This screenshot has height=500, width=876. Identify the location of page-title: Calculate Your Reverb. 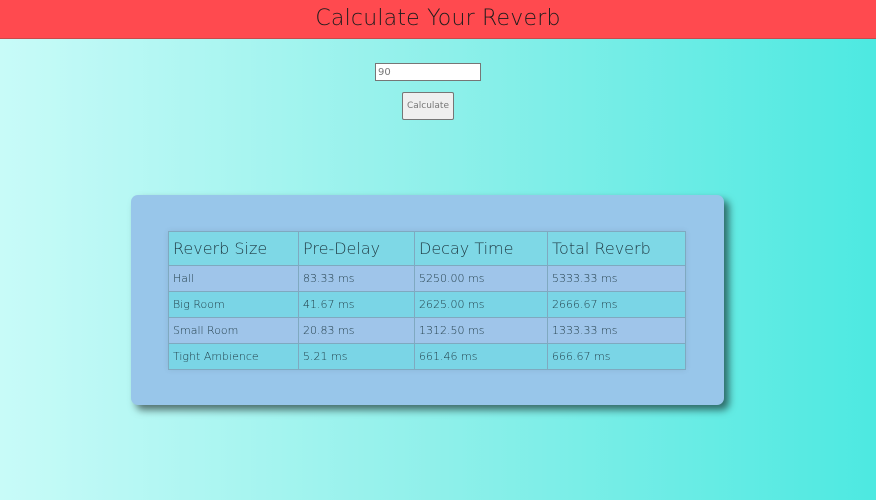
(438, 18).